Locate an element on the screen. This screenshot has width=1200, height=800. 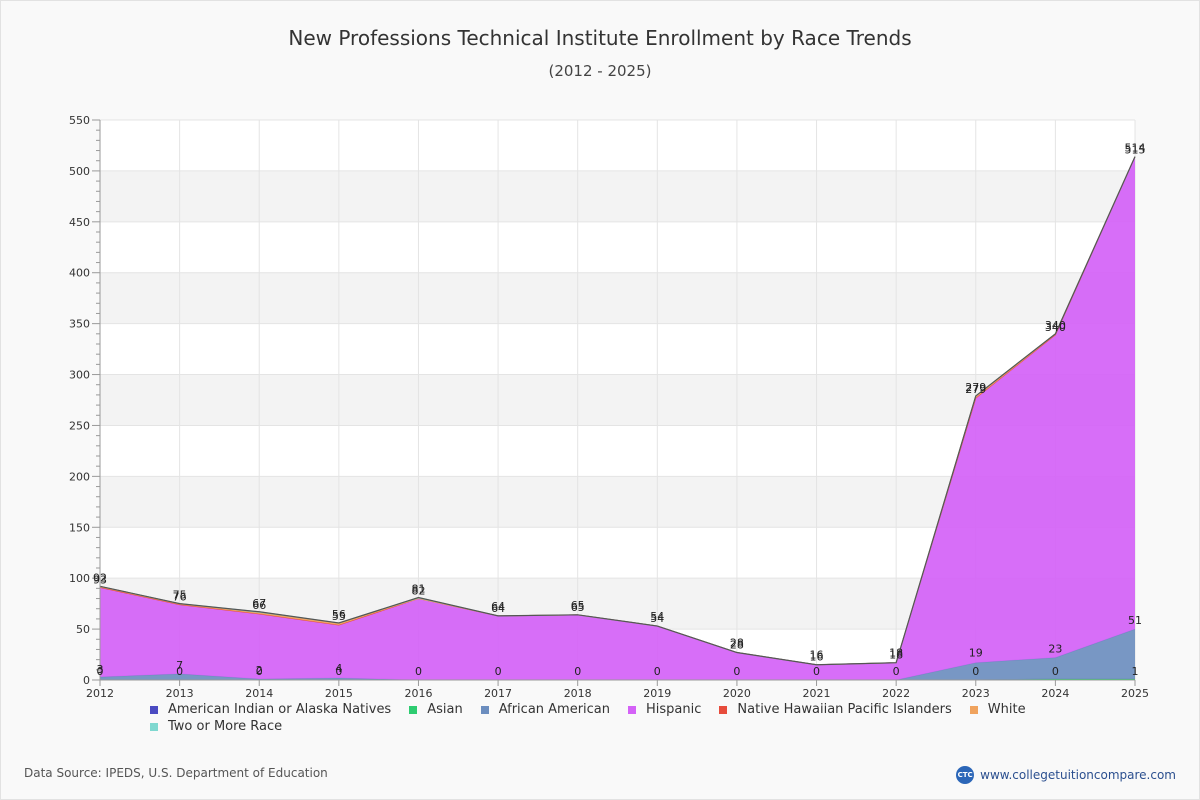
y-tick-label: 400 is located at coordinates (79, 273).